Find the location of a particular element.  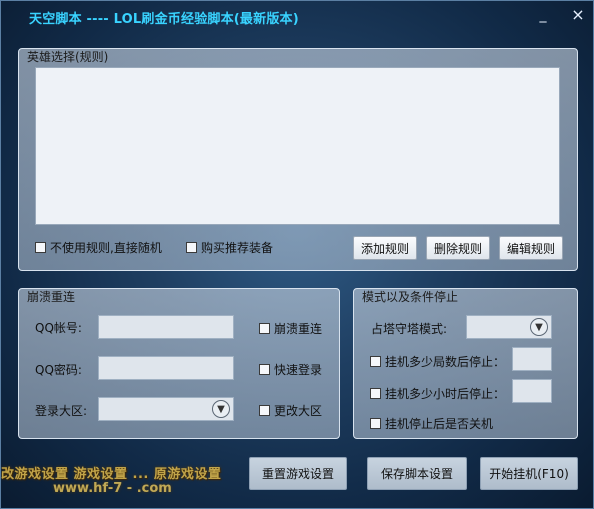

buy-recommended-checkbox: 购买推荐装备 is located at coordinates (229, 247).